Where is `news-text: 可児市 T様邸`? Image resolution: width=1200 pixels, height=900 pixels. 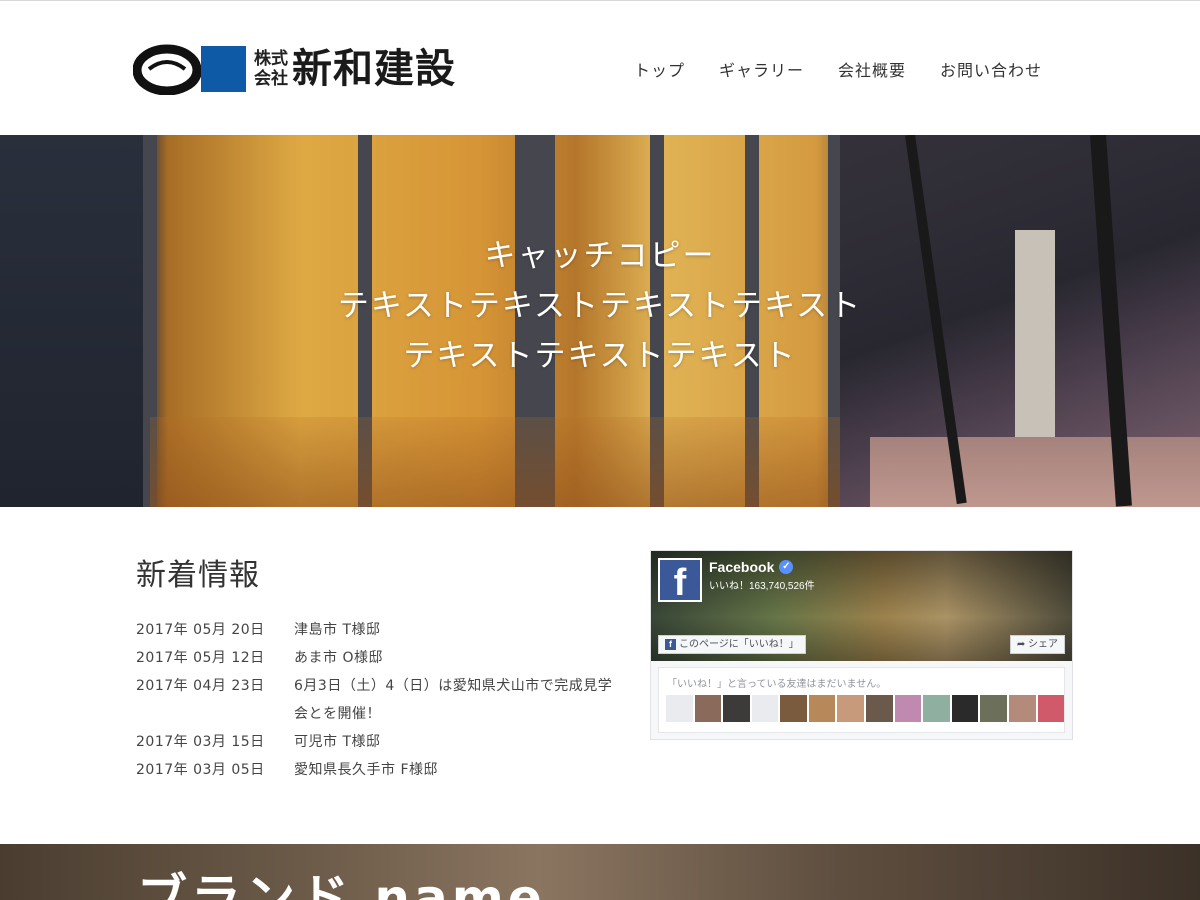
news-text: 可児市 T様邸 is located at coordinates (455, 742).